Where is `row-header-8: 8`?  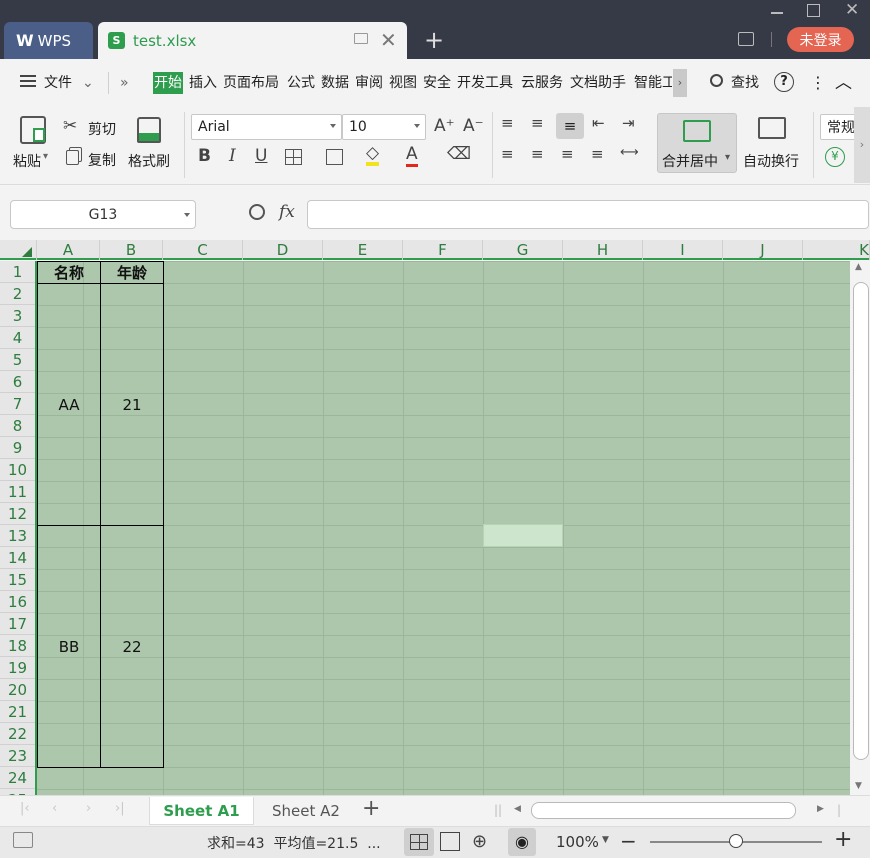 row-header-8: 8 is located at coordinates (17, 426).